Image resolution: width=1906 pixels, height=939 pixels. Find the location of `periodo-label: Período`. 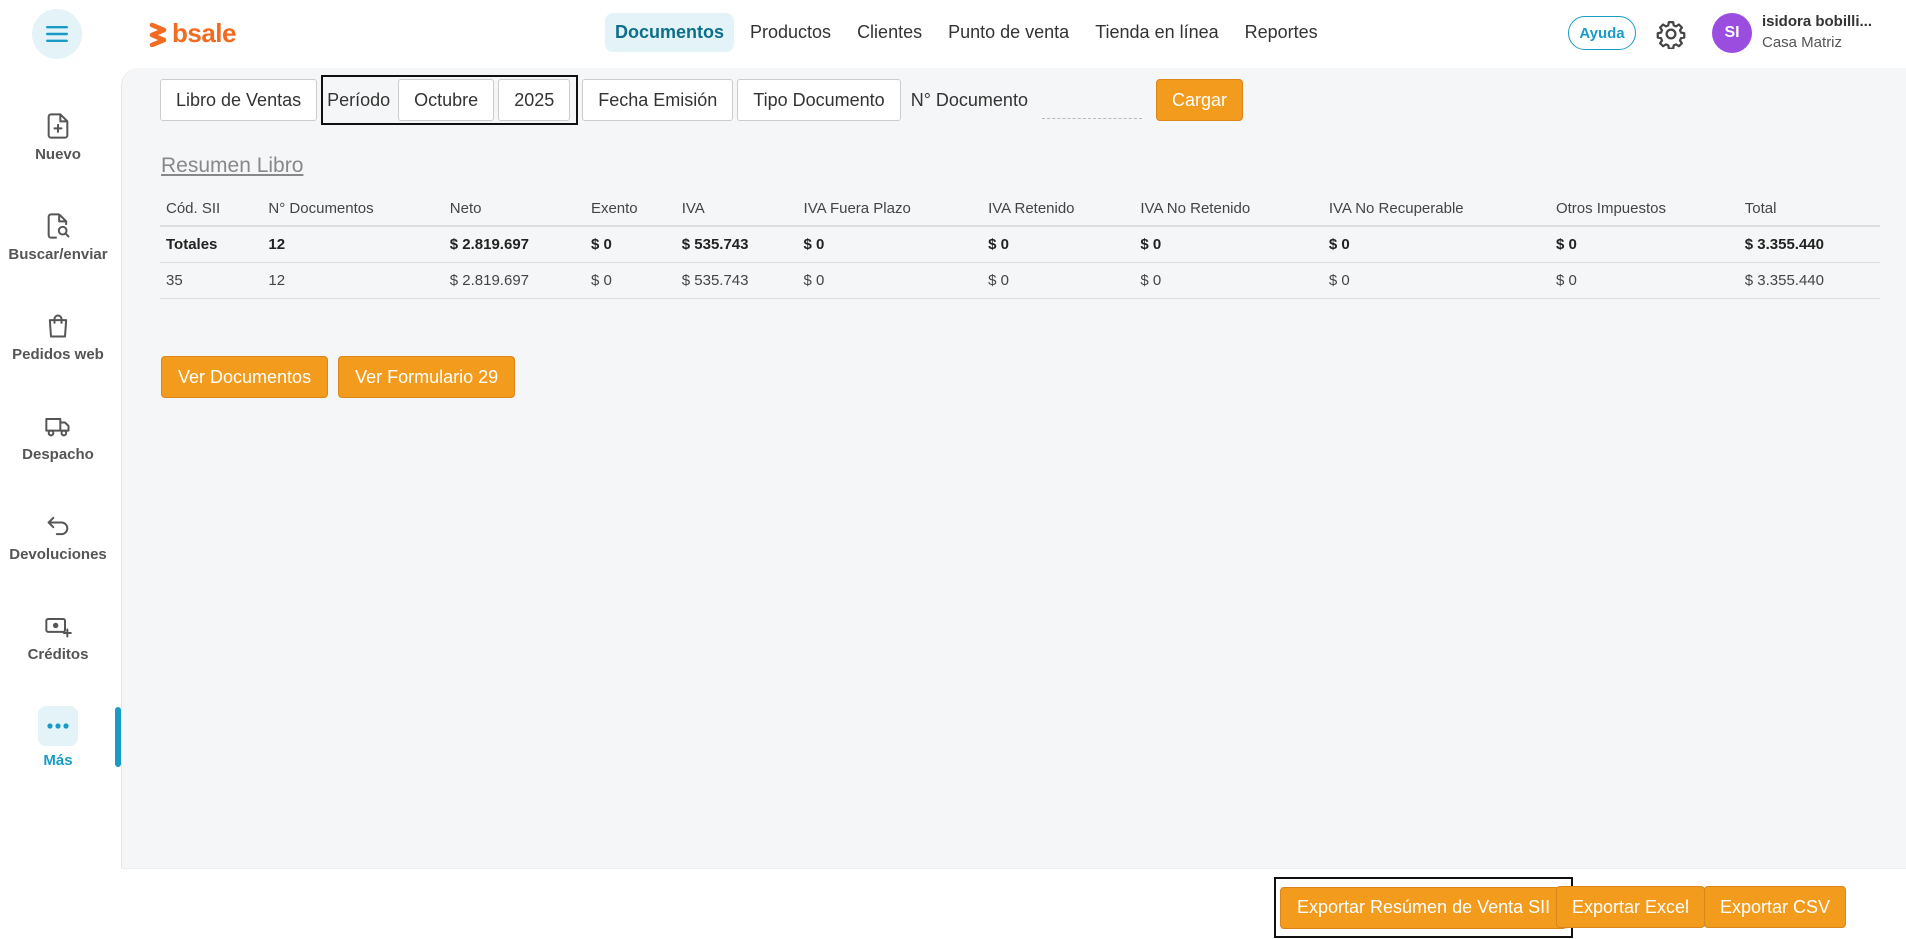

periodo-label: Período is located at coordinates (359, 99).